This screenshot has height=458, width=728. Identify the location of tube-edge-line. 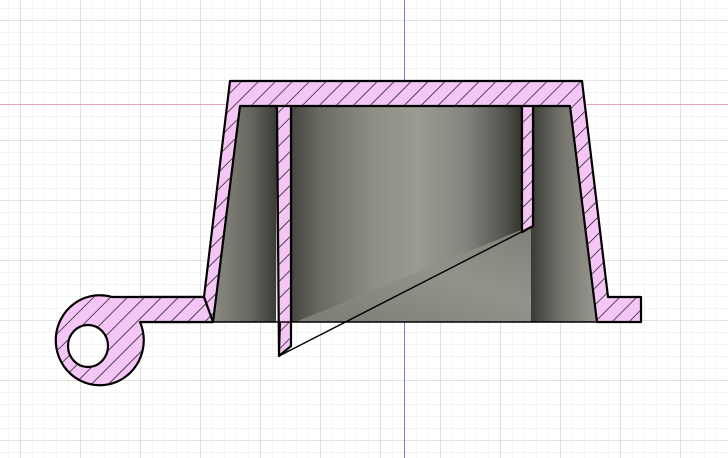
(279, 339).